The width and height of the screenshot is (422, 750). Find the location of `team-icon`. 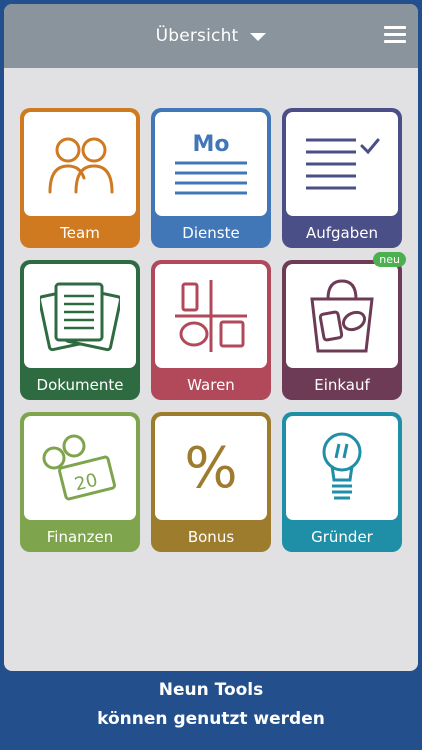

team-icon is located at coordinates (81, 165).